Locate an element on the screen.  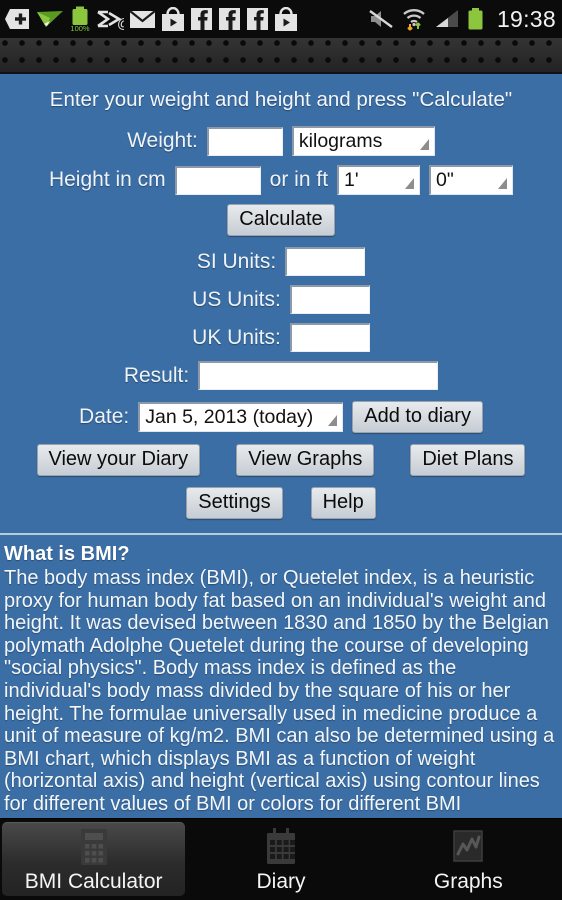
date-spinner: Jan 5, 2013 (today) is located at coordinates (241, 417).